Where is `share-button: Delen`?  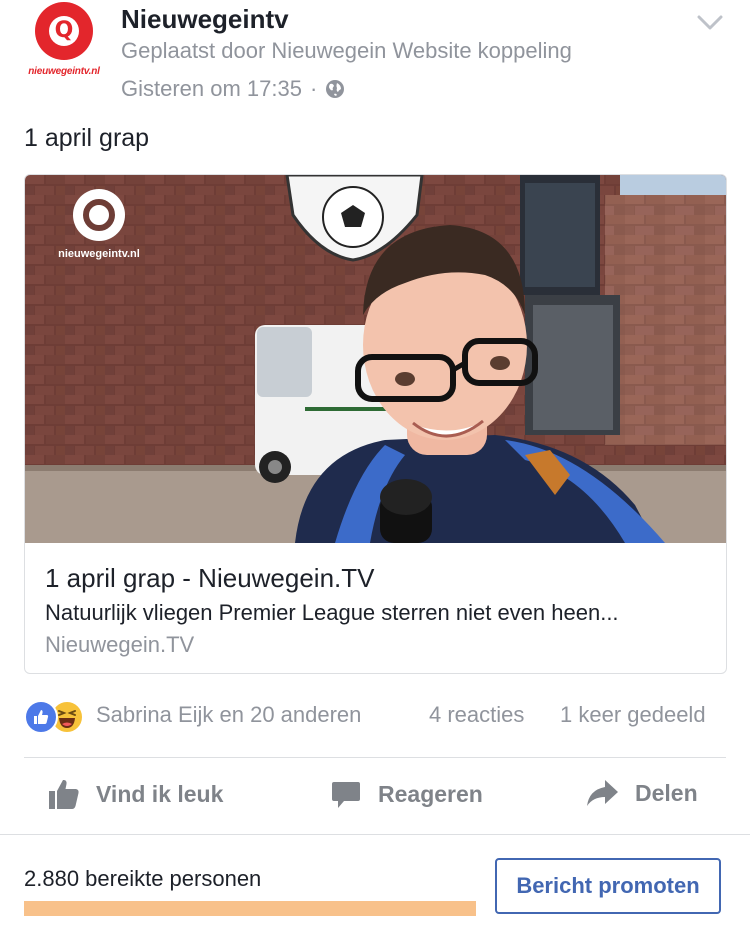
share-button: Delen is located at coordinates (641, 793).